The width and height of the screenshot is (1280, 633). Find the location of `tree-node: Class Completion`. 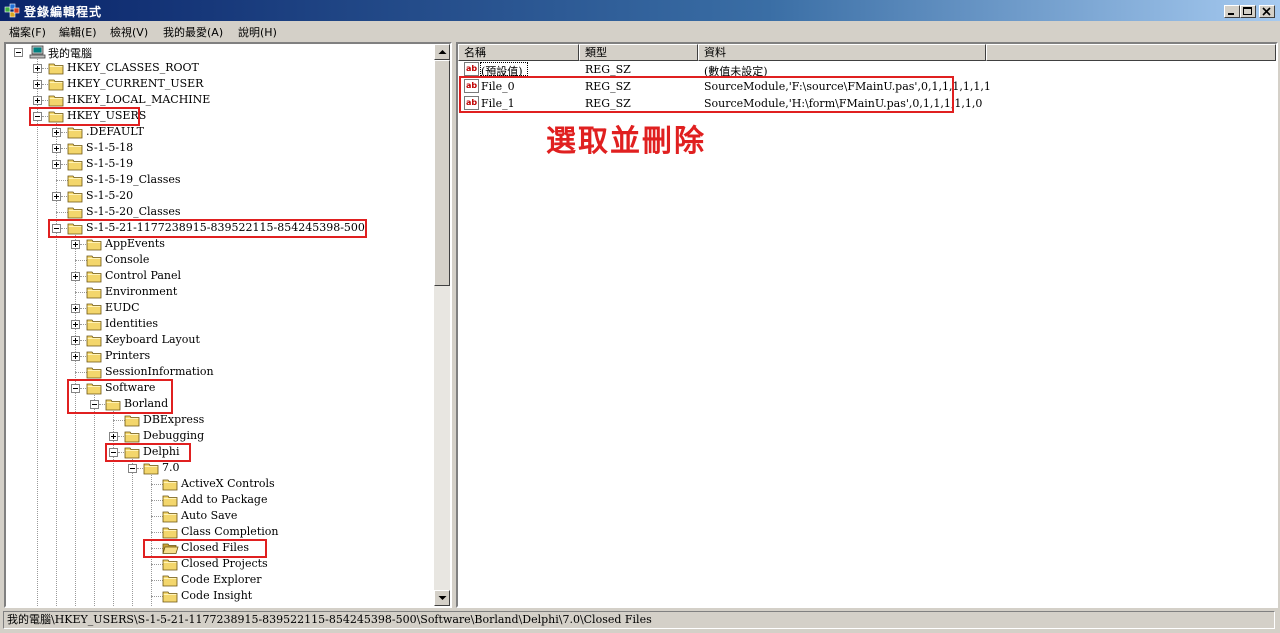

tree-node: Class Completion is located at coordinates (221, 532).